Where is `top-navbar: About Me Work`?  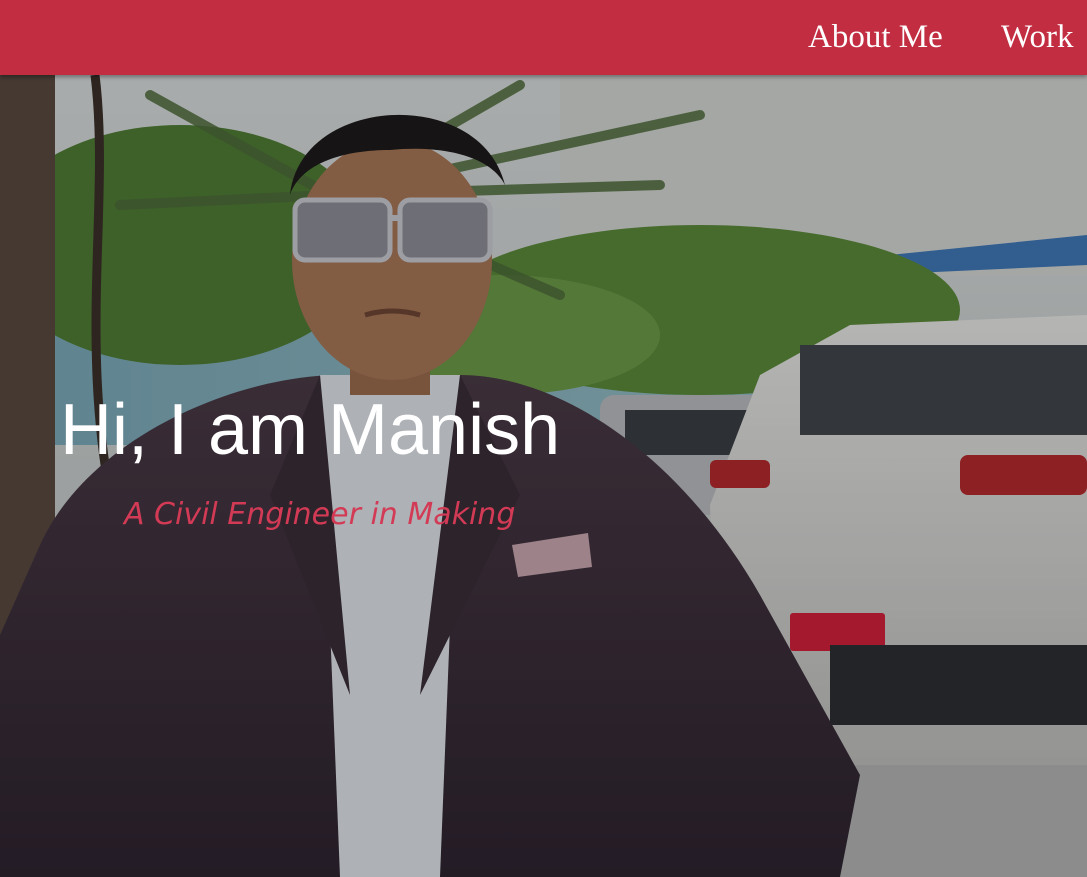
top-navbar: About Me Work is located at coordinates (543, 37).